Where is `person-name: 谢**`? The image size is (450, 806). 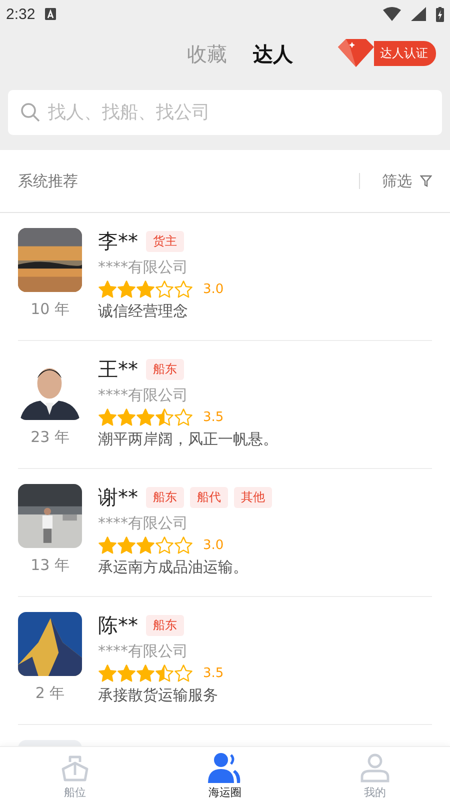
person-name: 谢** is located at coordinates (118, 497).